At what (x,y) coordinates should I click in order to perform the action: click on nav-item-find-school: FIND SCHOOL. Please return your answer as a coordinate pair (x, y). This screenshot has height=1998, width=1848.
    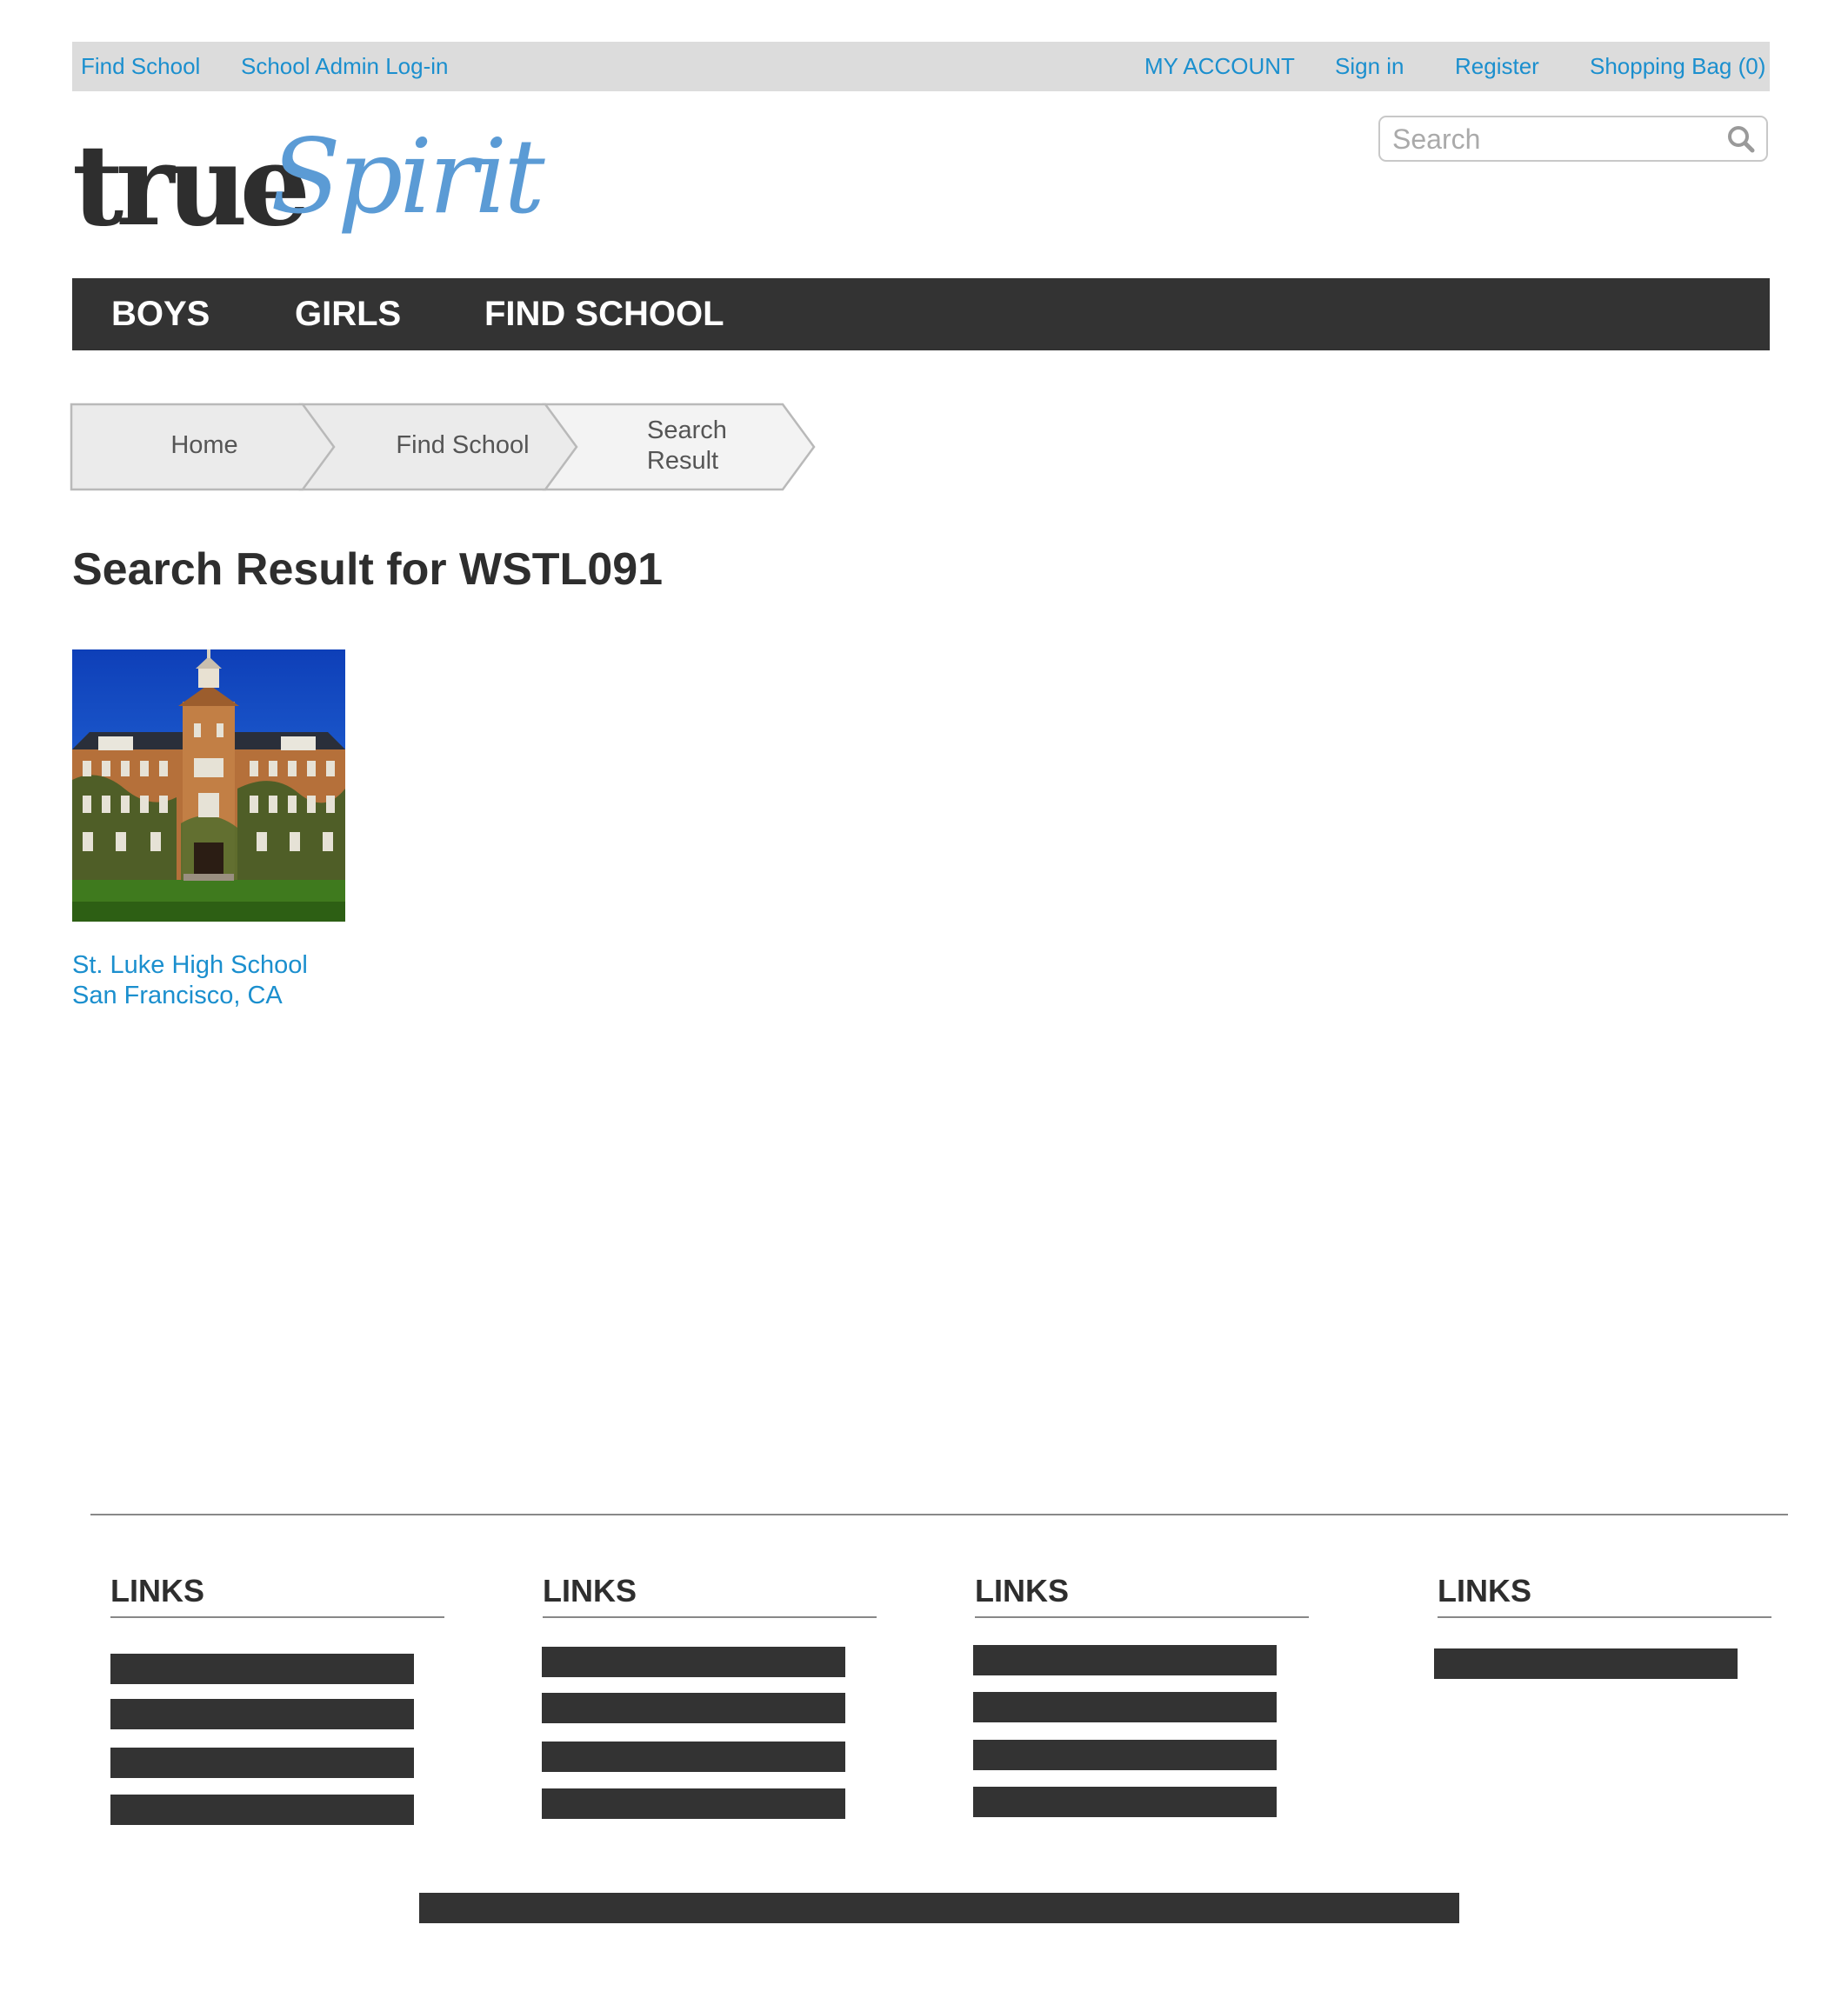
    Looking at the image, I should click on (604, 314).